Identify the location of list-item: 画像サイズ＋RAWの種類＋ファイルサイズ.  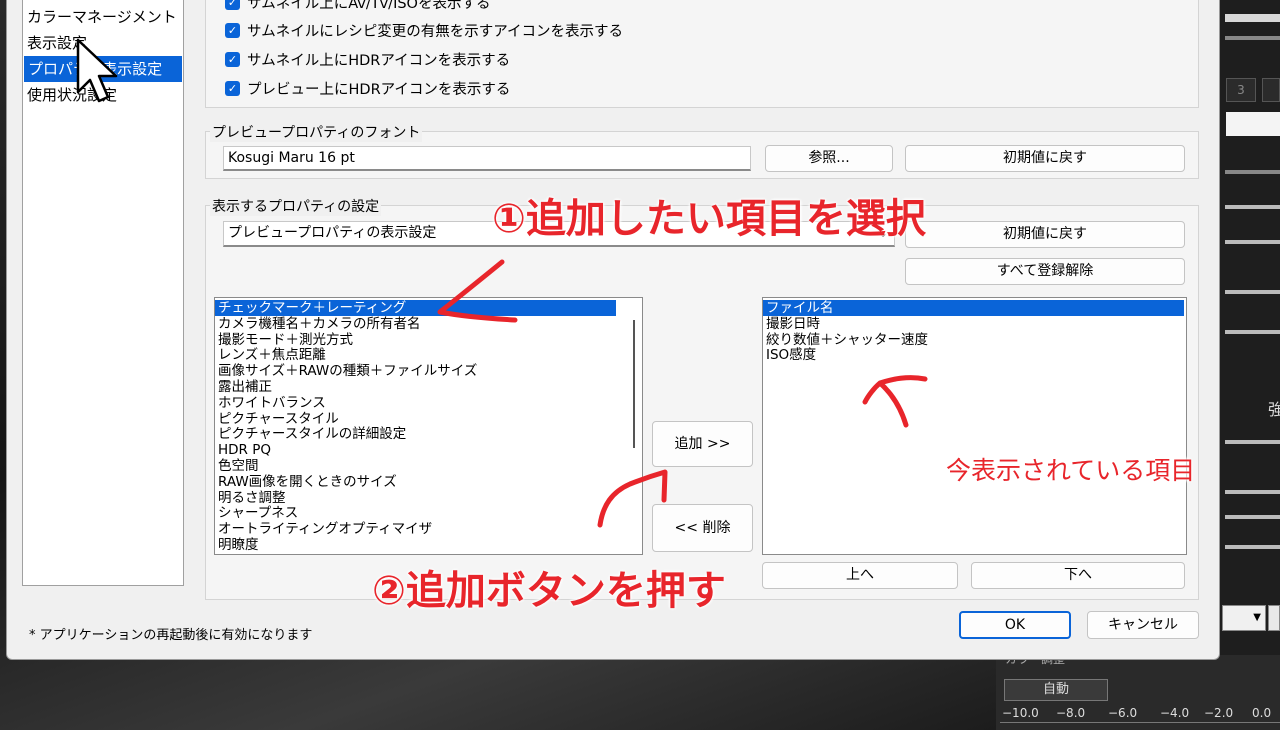
(428, 371).